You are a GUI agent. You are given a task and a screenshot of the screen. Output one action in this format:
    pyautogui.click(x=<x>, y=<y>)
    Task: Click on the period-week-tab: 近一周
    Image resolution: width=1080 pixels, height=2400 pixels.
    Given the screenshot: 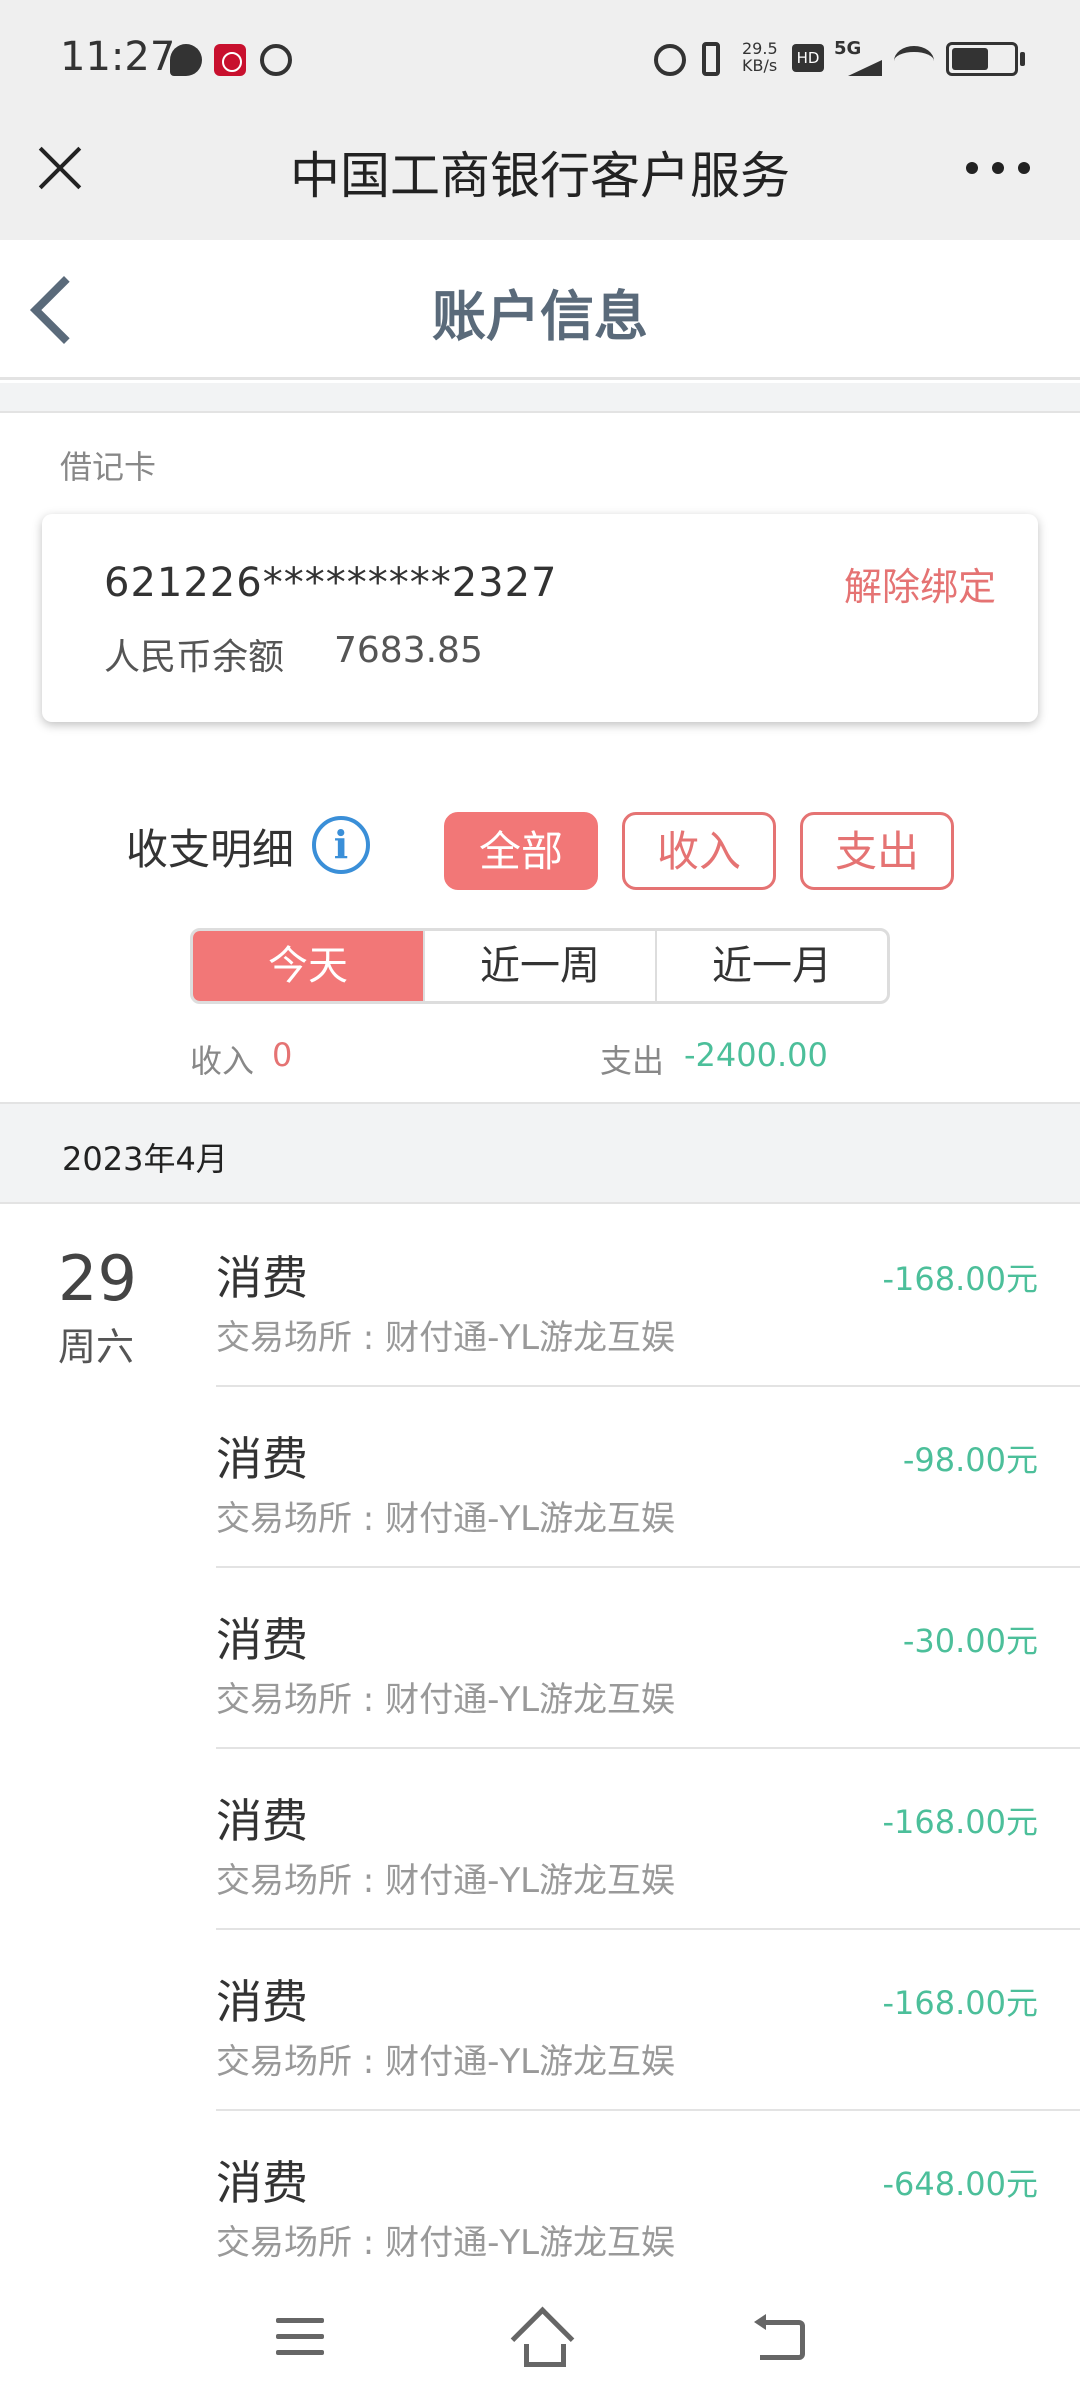 What is the action you would take?
    pyautogui.click(x=541, y=966)
    